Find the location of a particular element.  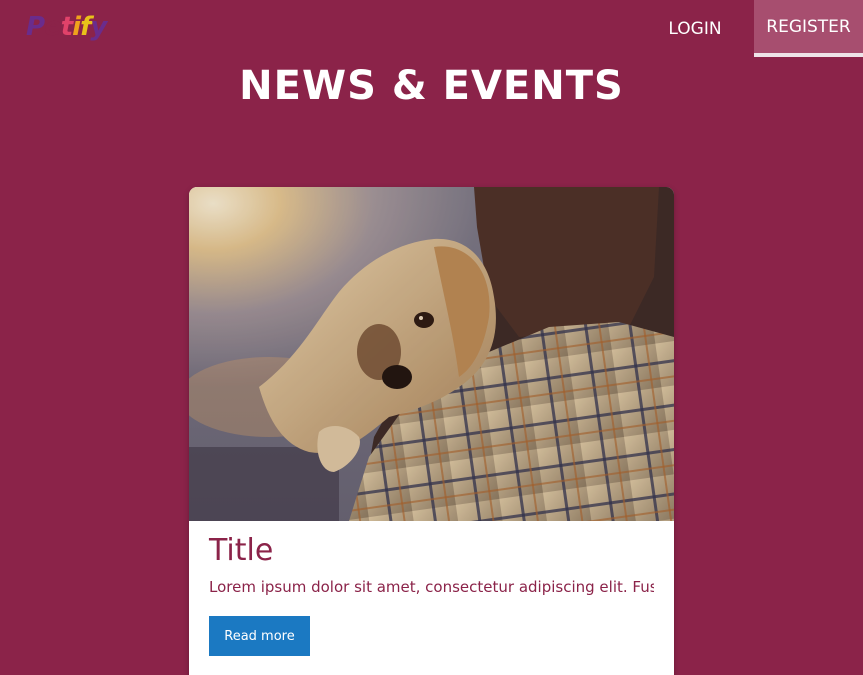

logo-letter: f is located at coordinates (85, 27).